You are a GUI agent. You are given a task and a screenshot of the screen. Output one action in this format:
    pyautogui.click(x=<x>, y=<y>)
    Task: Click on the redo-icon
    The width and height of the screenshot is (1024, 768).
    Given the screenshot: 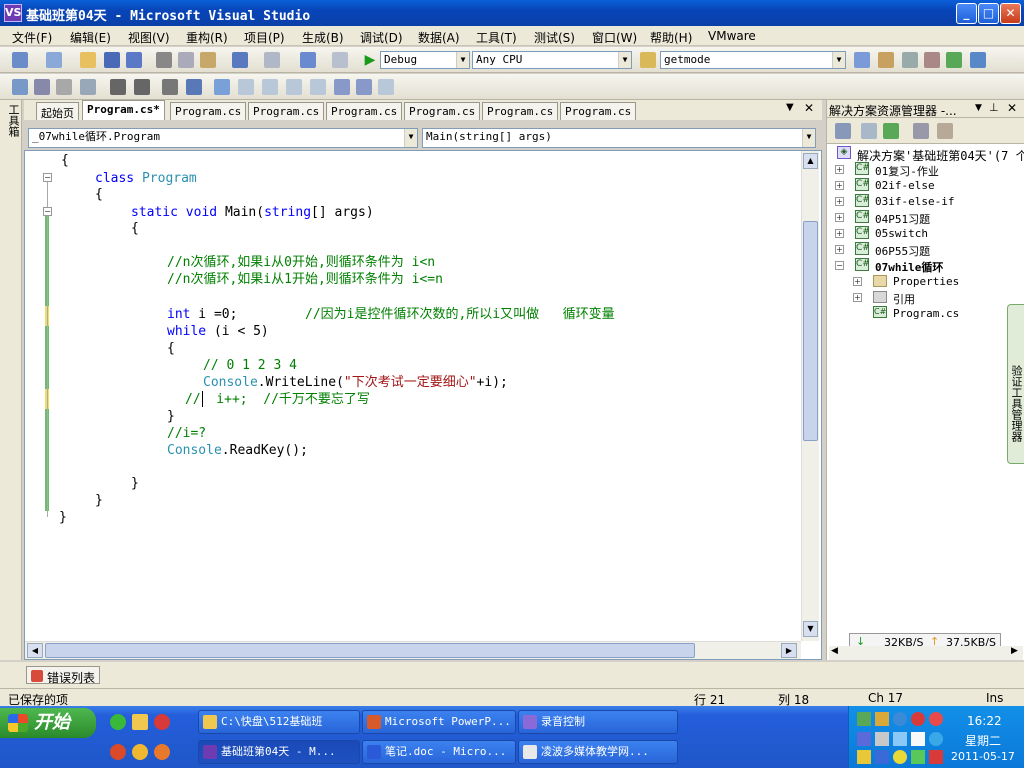 What is the action you would take?
    pyautogui.click(x=272, y=60)
    